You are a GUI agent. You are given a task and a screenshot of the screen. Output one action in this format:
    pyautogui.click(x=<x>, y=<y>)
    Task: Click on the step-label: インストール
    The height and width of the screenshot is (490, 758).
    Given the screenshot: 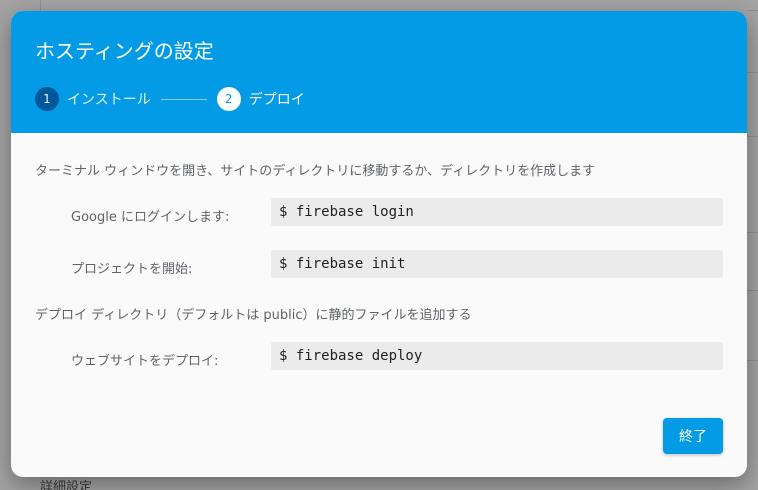 What is the action you would take?
    pyautogui.click(x=109, y=100)
    